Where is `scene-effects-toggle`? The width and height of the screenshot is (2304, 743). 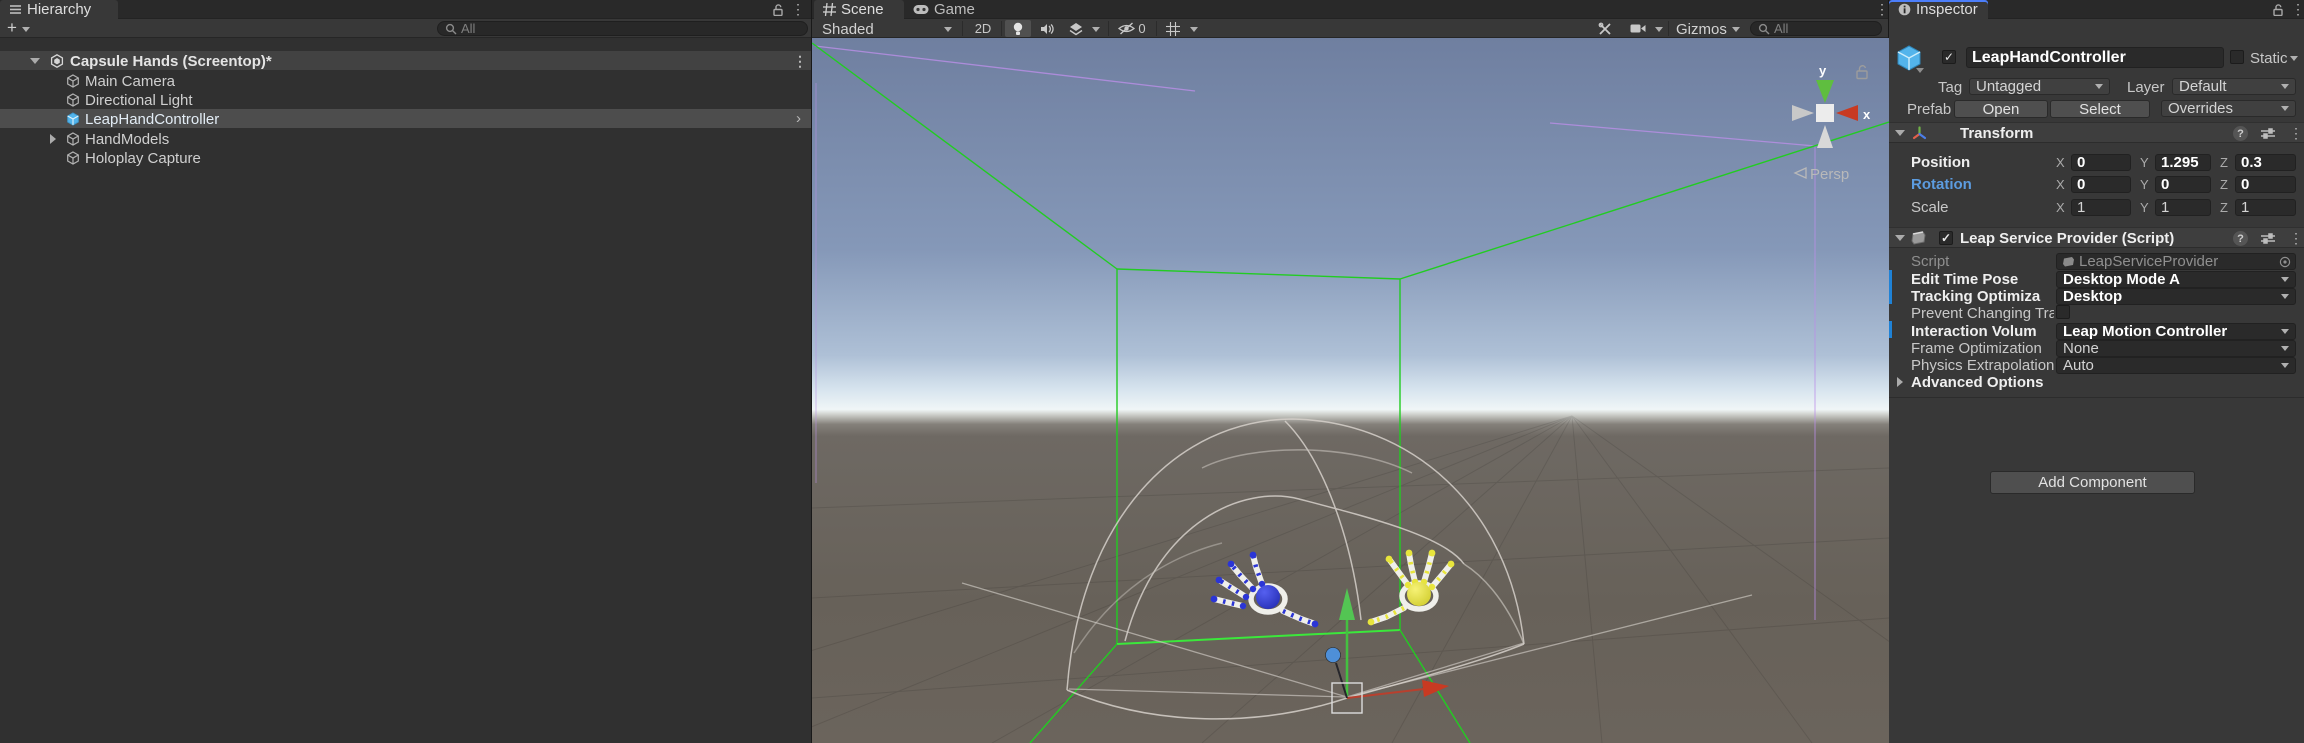
scene-effects-toggle is located at coordinates (1076, 28).